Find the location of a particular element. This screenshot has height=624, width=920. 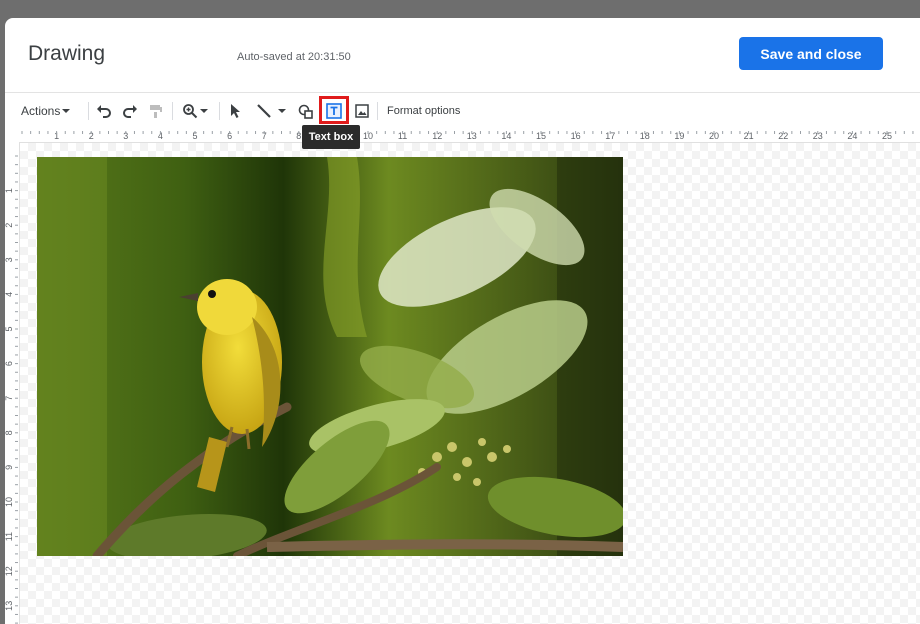

select-tool-button is located at coordinates (236, 111).